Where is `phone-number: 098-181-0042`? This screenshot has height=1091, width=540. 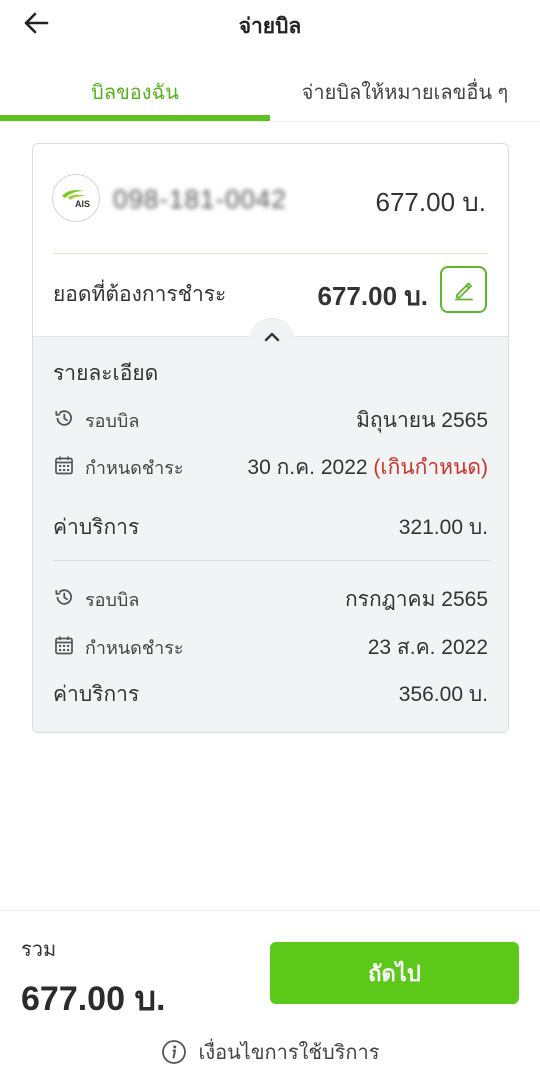 phone-number: 098-181-0042 is located at coordinates (200, 199).